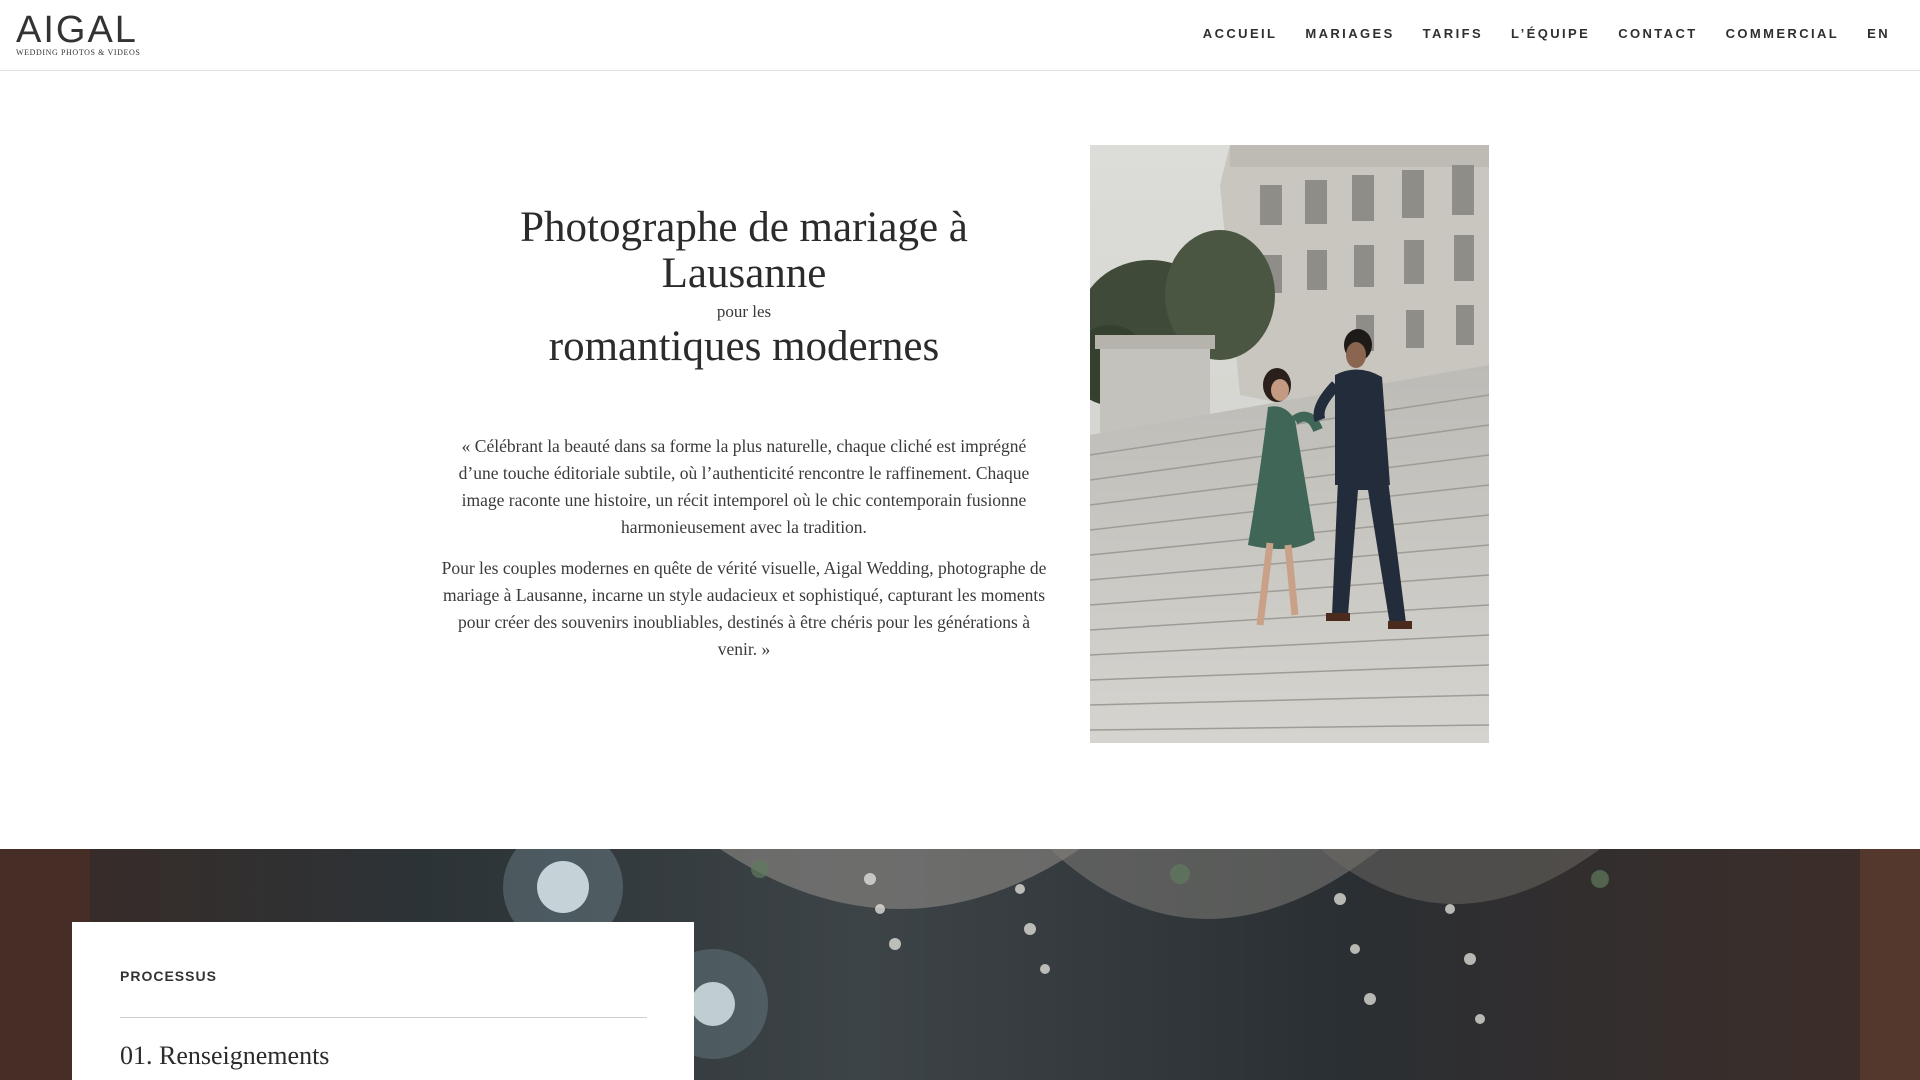 The image size is (1920, 1080). I want to click on nav-item-equipe: L’ÉQUIPE, so click(1550, 33).